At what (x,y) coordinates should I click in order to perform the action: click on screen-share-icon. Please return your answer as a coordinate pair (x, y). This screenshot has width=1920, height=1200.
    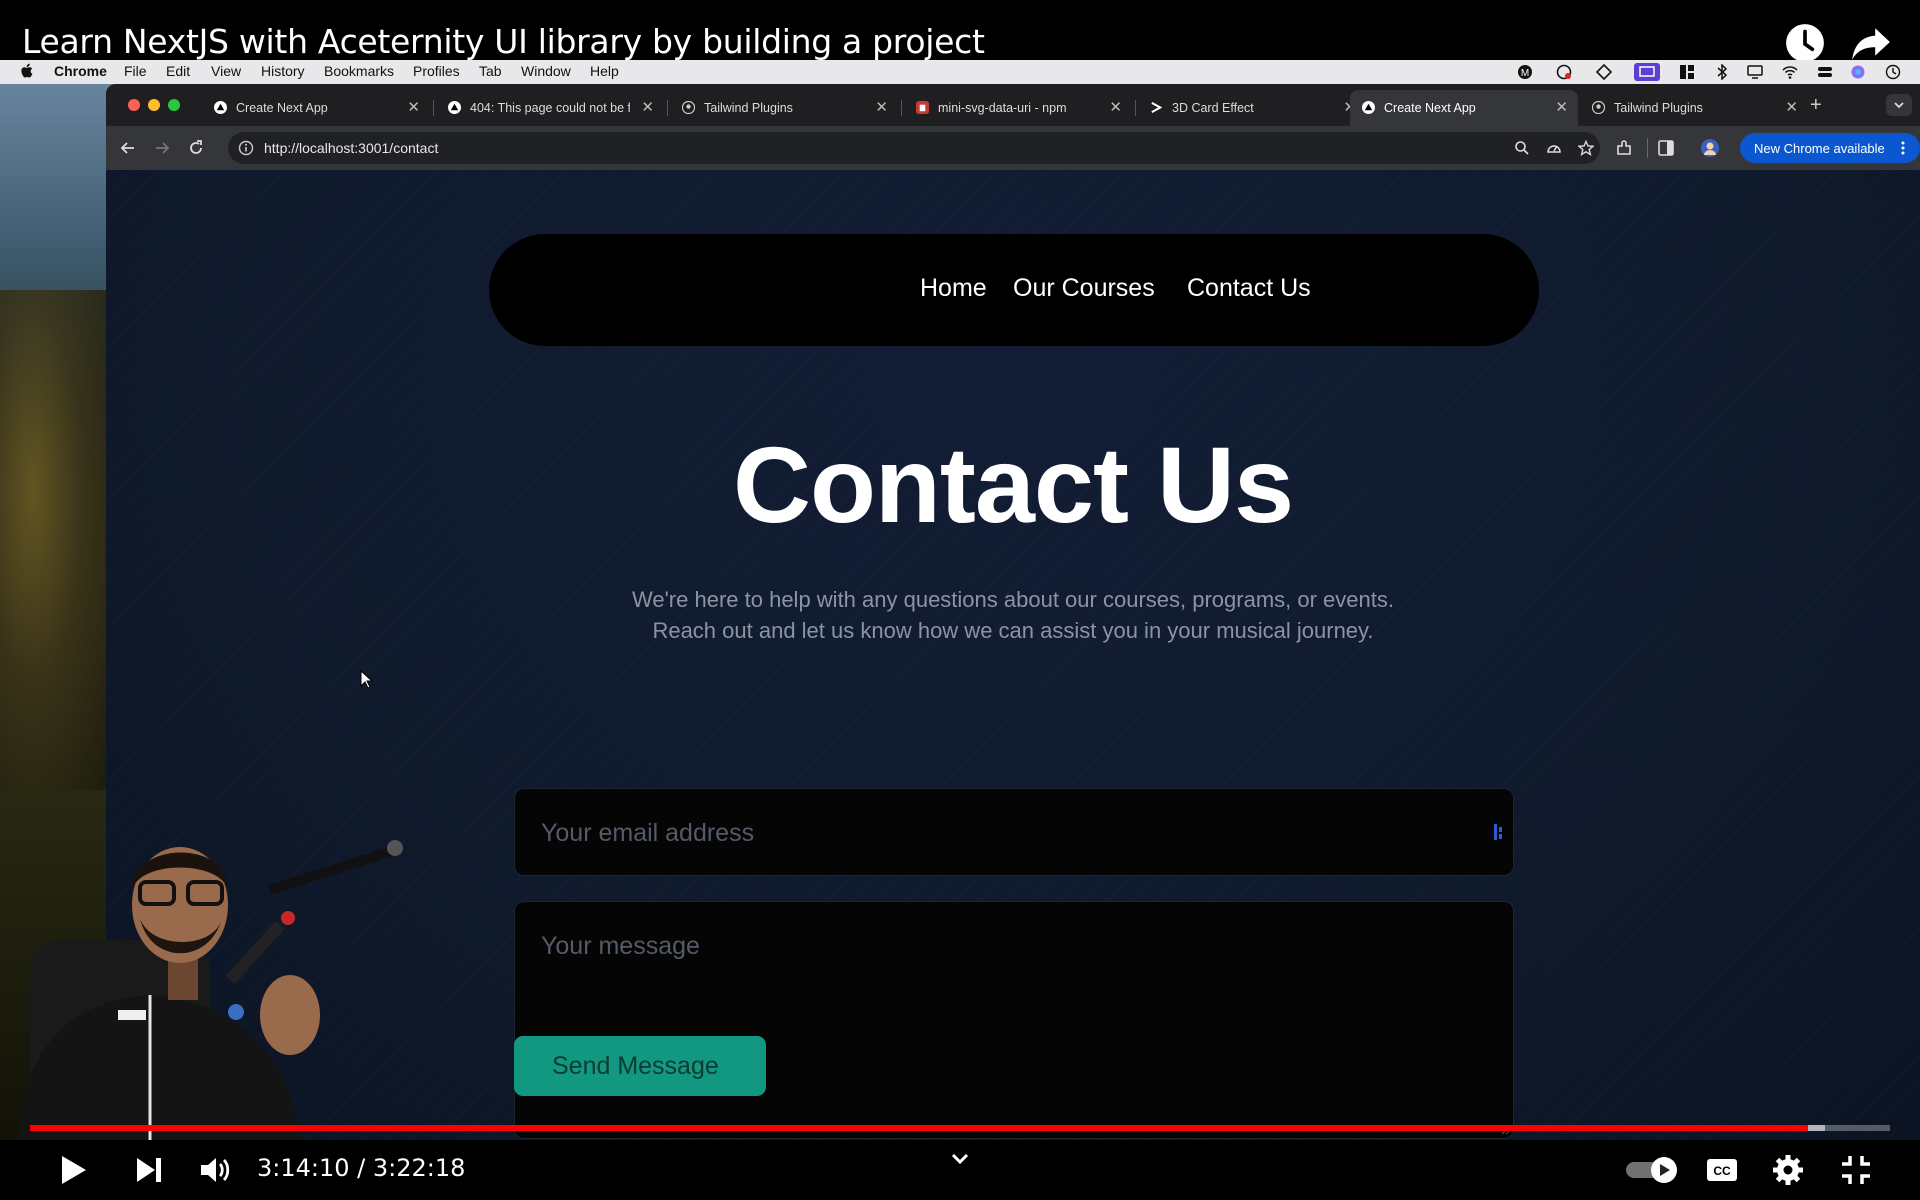
    Looking at the image, I should click on (1647, 72).